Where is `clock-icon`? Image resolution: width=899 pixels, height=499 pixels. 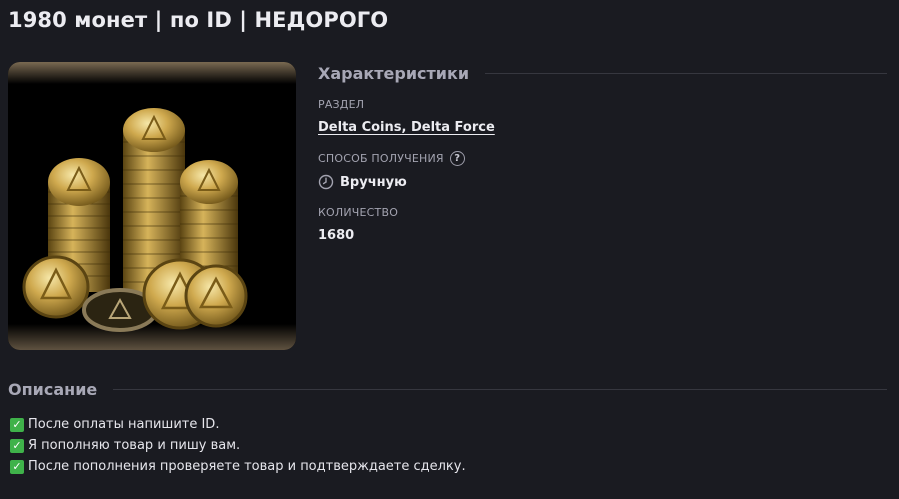 clock-icon is located at coordinates (326, 182).